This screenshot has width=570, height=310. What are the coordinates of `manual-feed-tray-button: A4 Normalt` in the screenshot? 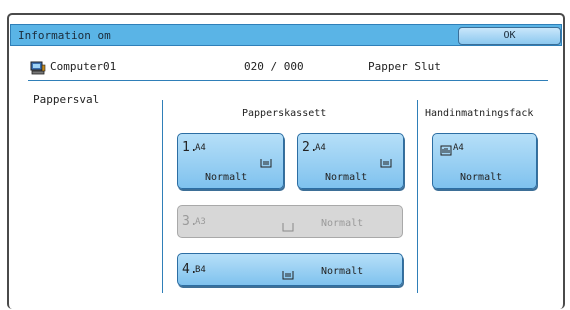 It's located at (484, 161).